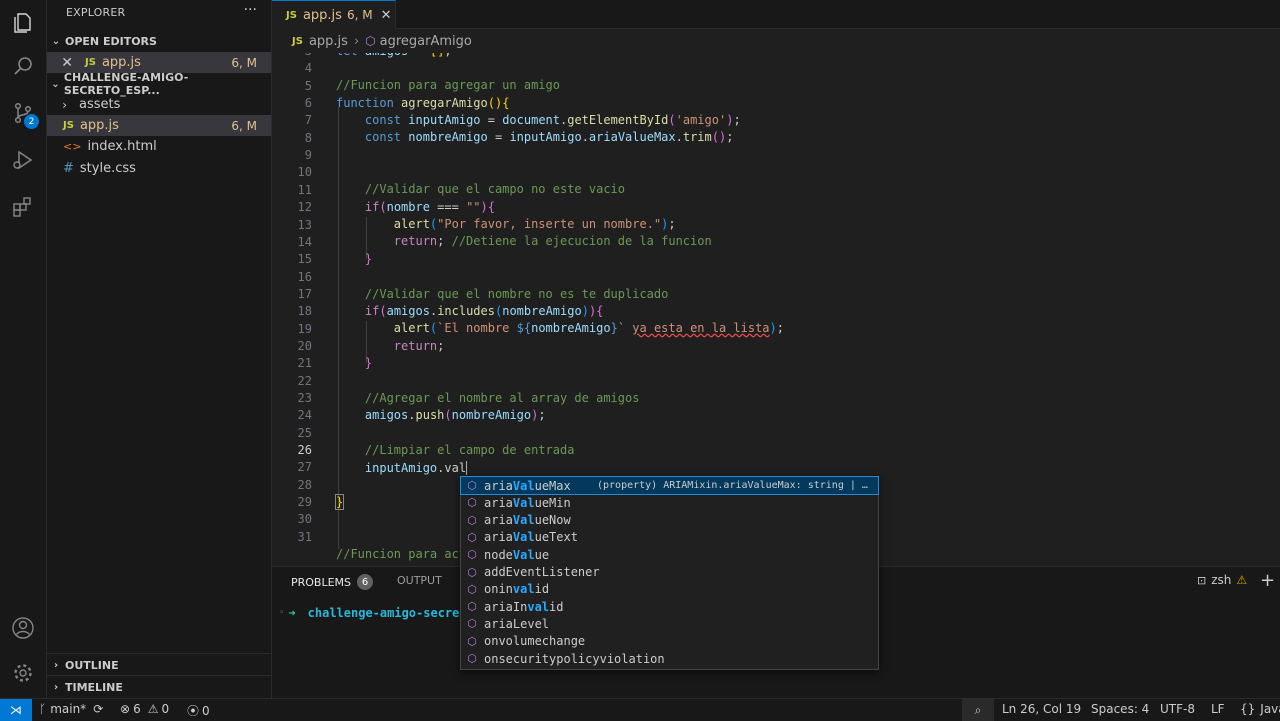 This screenshot has height=721, width=1280. Describe the element at coordinates (304, 241) in the screenshot. I see `line-number: 14` at that location.